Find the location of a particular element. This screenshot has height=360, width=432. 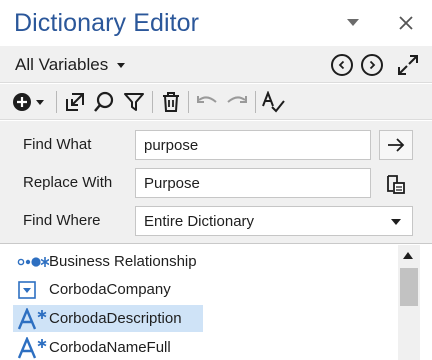

tree-item-label: CorbodaCompany is located at coordinates (110, 289).